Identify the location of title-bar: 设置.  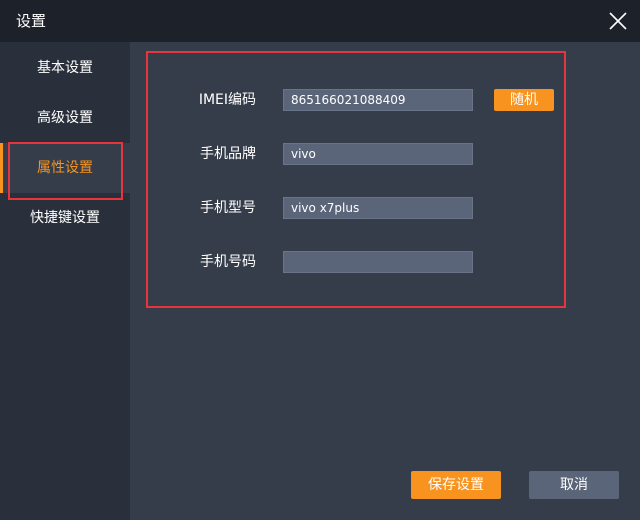
(320, 21).